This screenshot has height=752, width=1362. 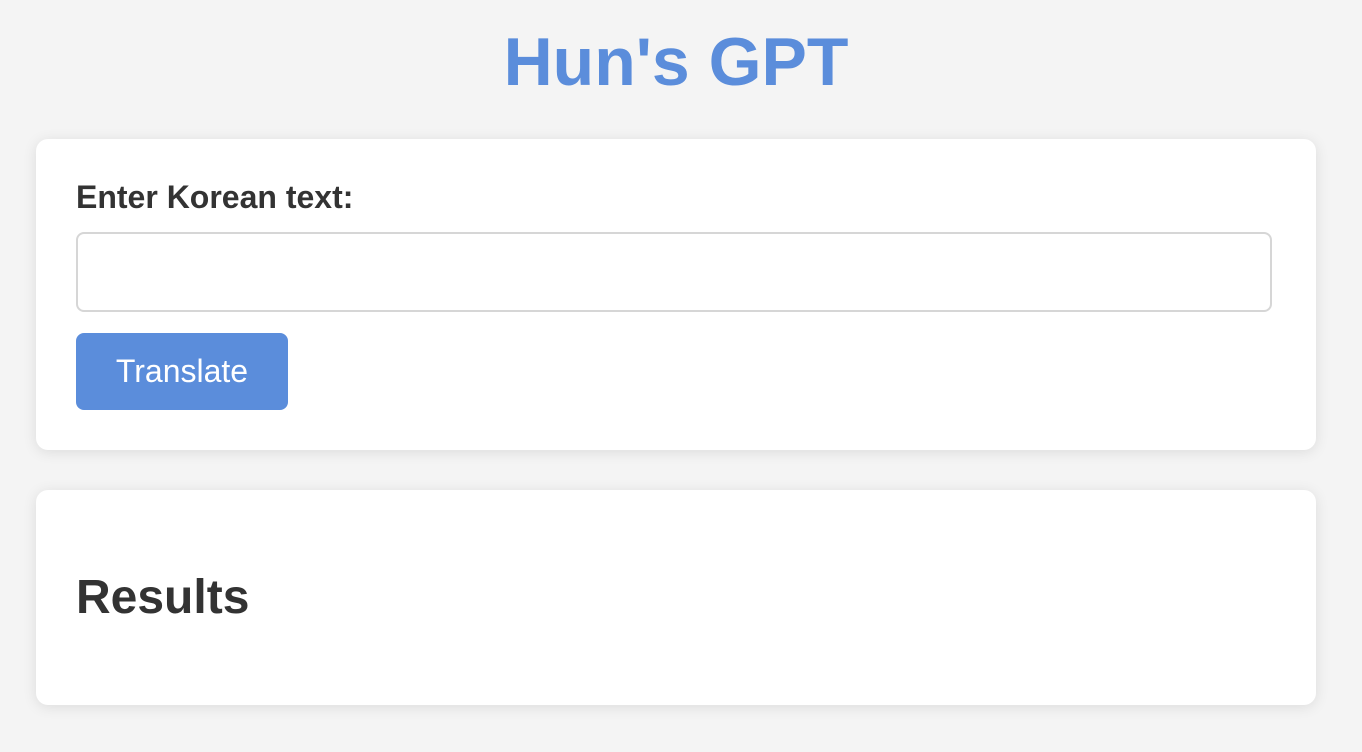 What do you see at coordinates (182, 371) in the screenshot?
I see `translate-button: Translate` at bounding box center [182, 371].